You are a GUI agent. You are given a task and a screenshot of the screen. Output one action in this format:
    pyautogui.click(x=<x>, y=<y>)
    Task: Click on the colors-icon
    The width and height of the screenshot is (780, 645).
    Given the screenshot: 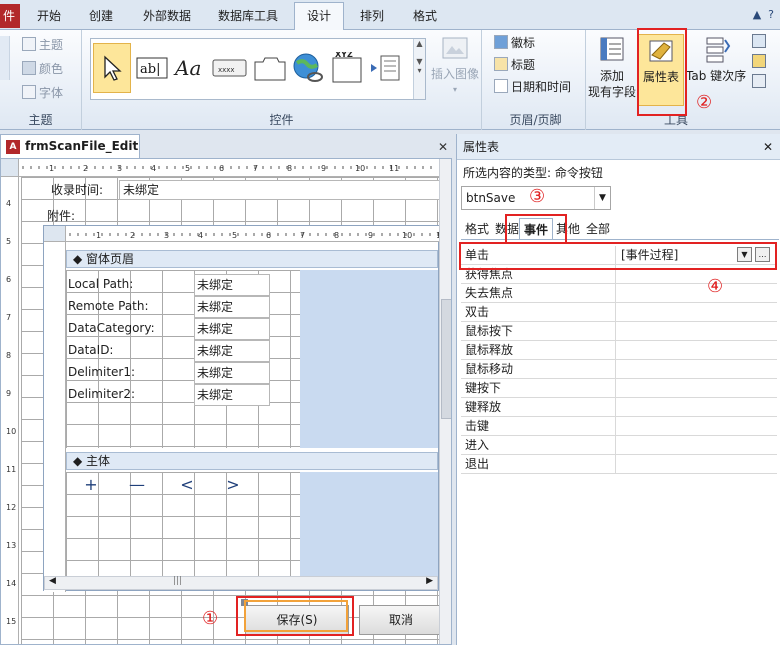 What is the action you would take?
    pyautogui.click(x=29, y=68)
    